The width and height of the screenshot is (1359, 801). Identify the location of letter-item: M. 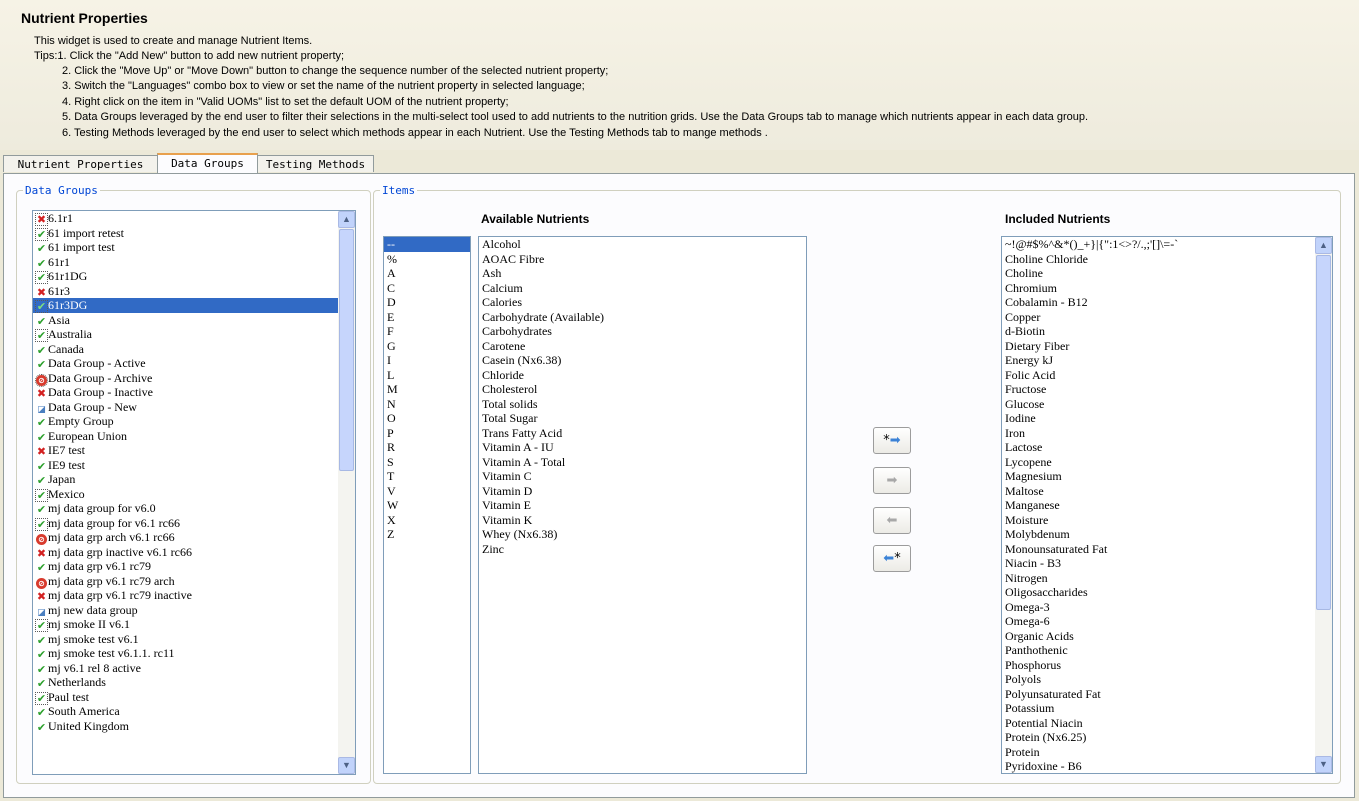
(427, 389).